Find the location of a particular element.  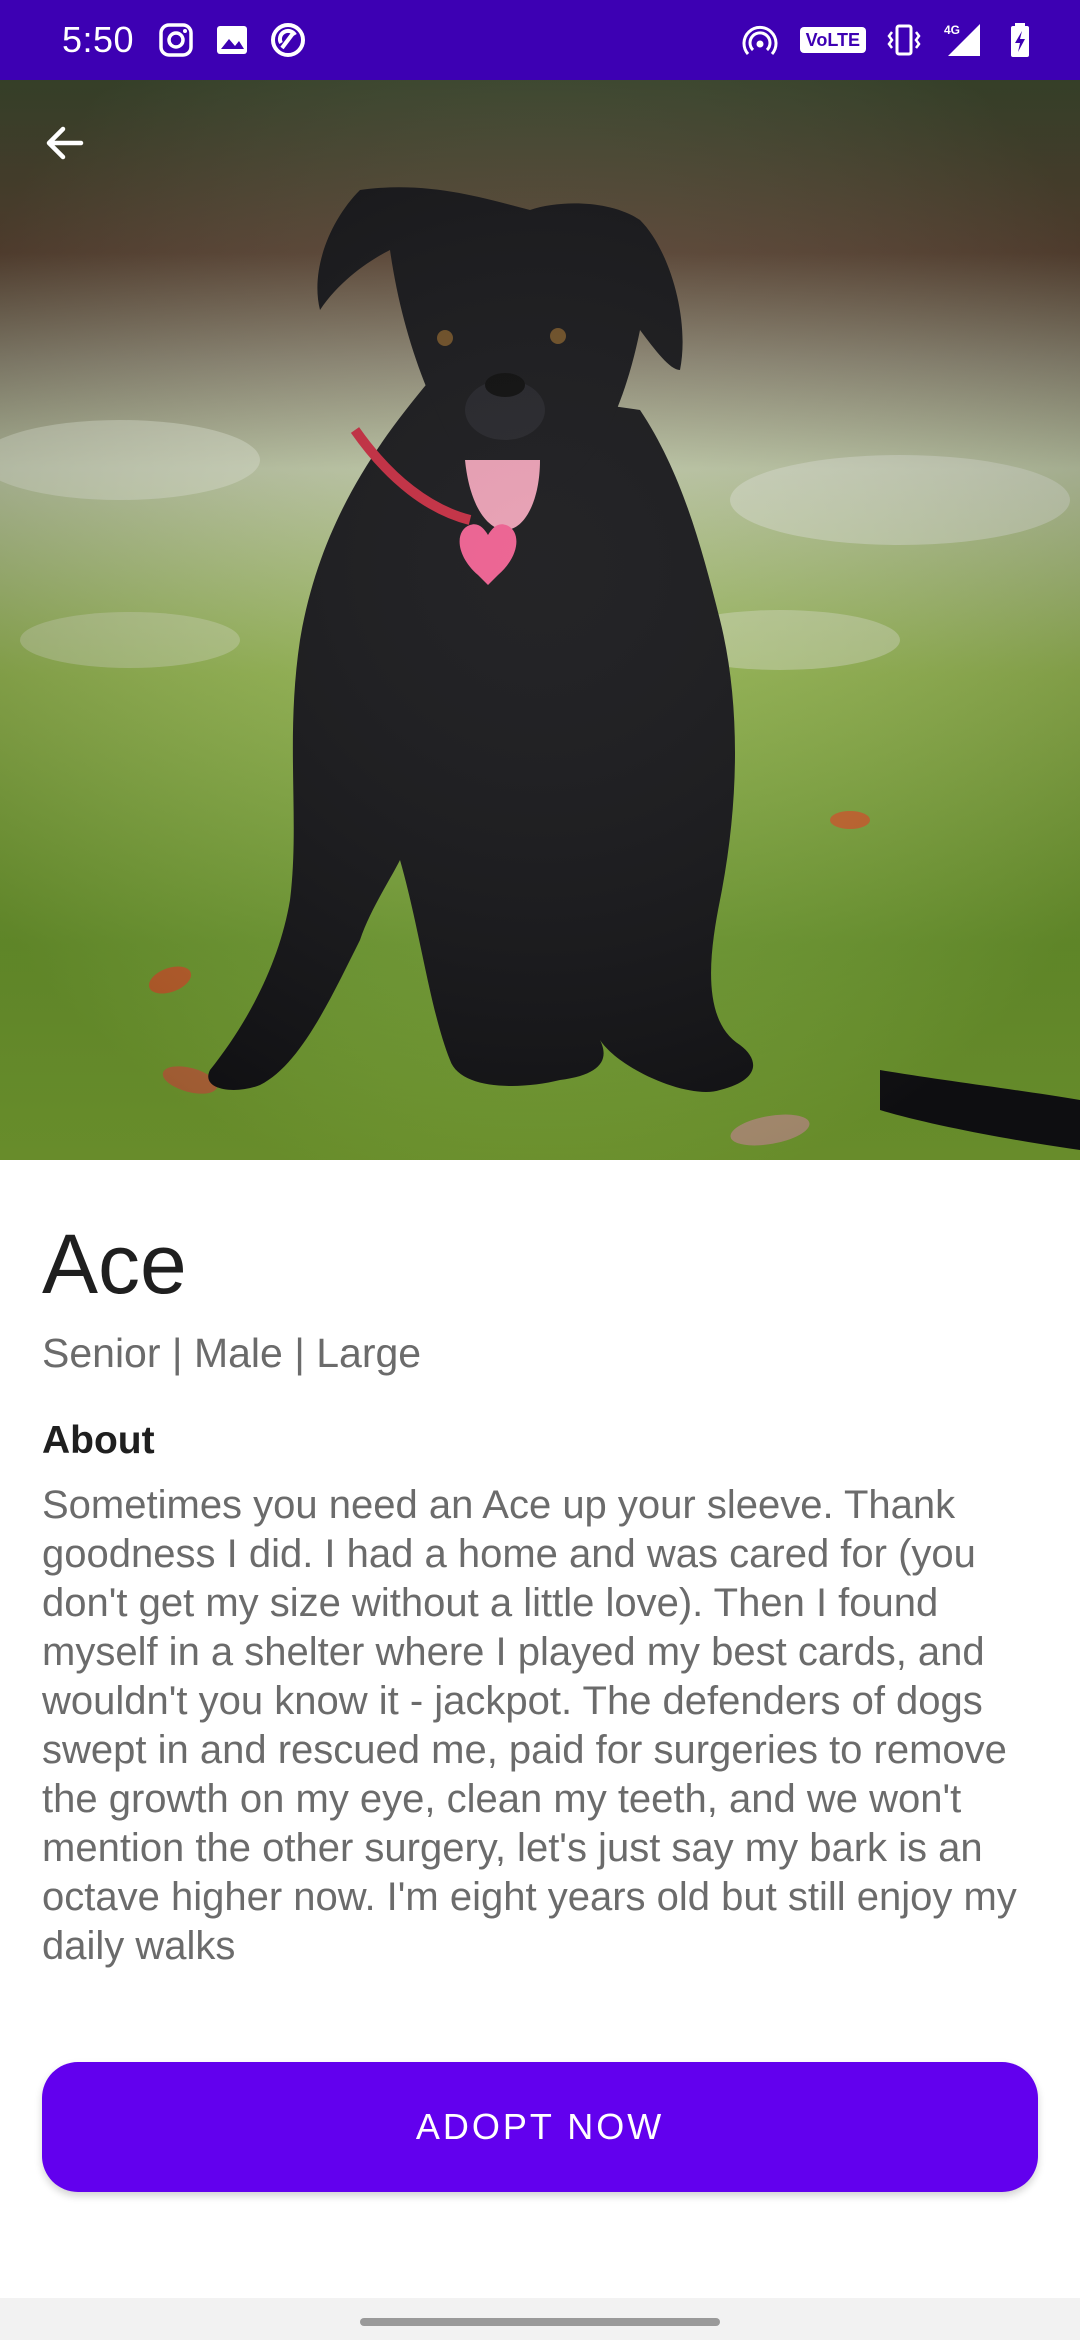

battery-charging-icon is located at coordinates (1020, 40).